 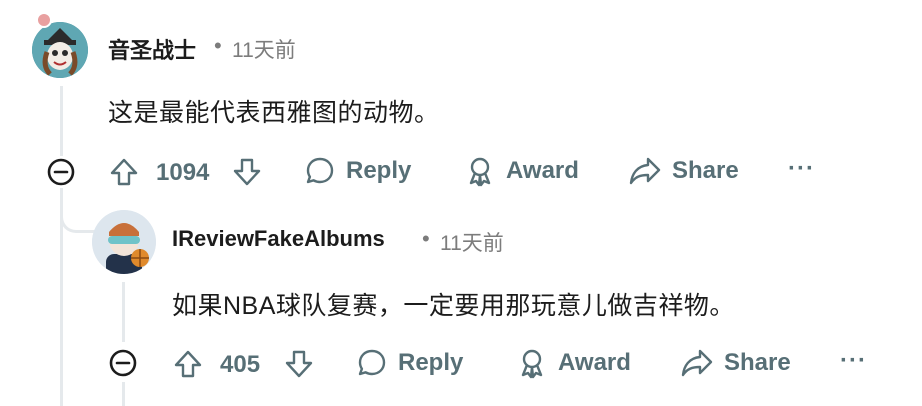 What do you see at coordinates (152, 49) in the screenshot?
I see `username: 音圣战士` at bounding box center [152, 49].